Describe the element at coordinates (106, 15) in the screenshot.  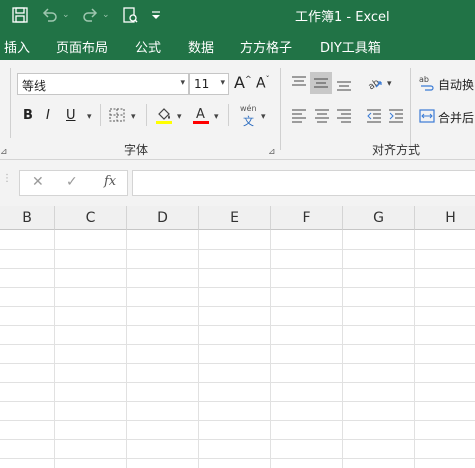
I see `redo-dropdown-icon: ⌄` at that location.